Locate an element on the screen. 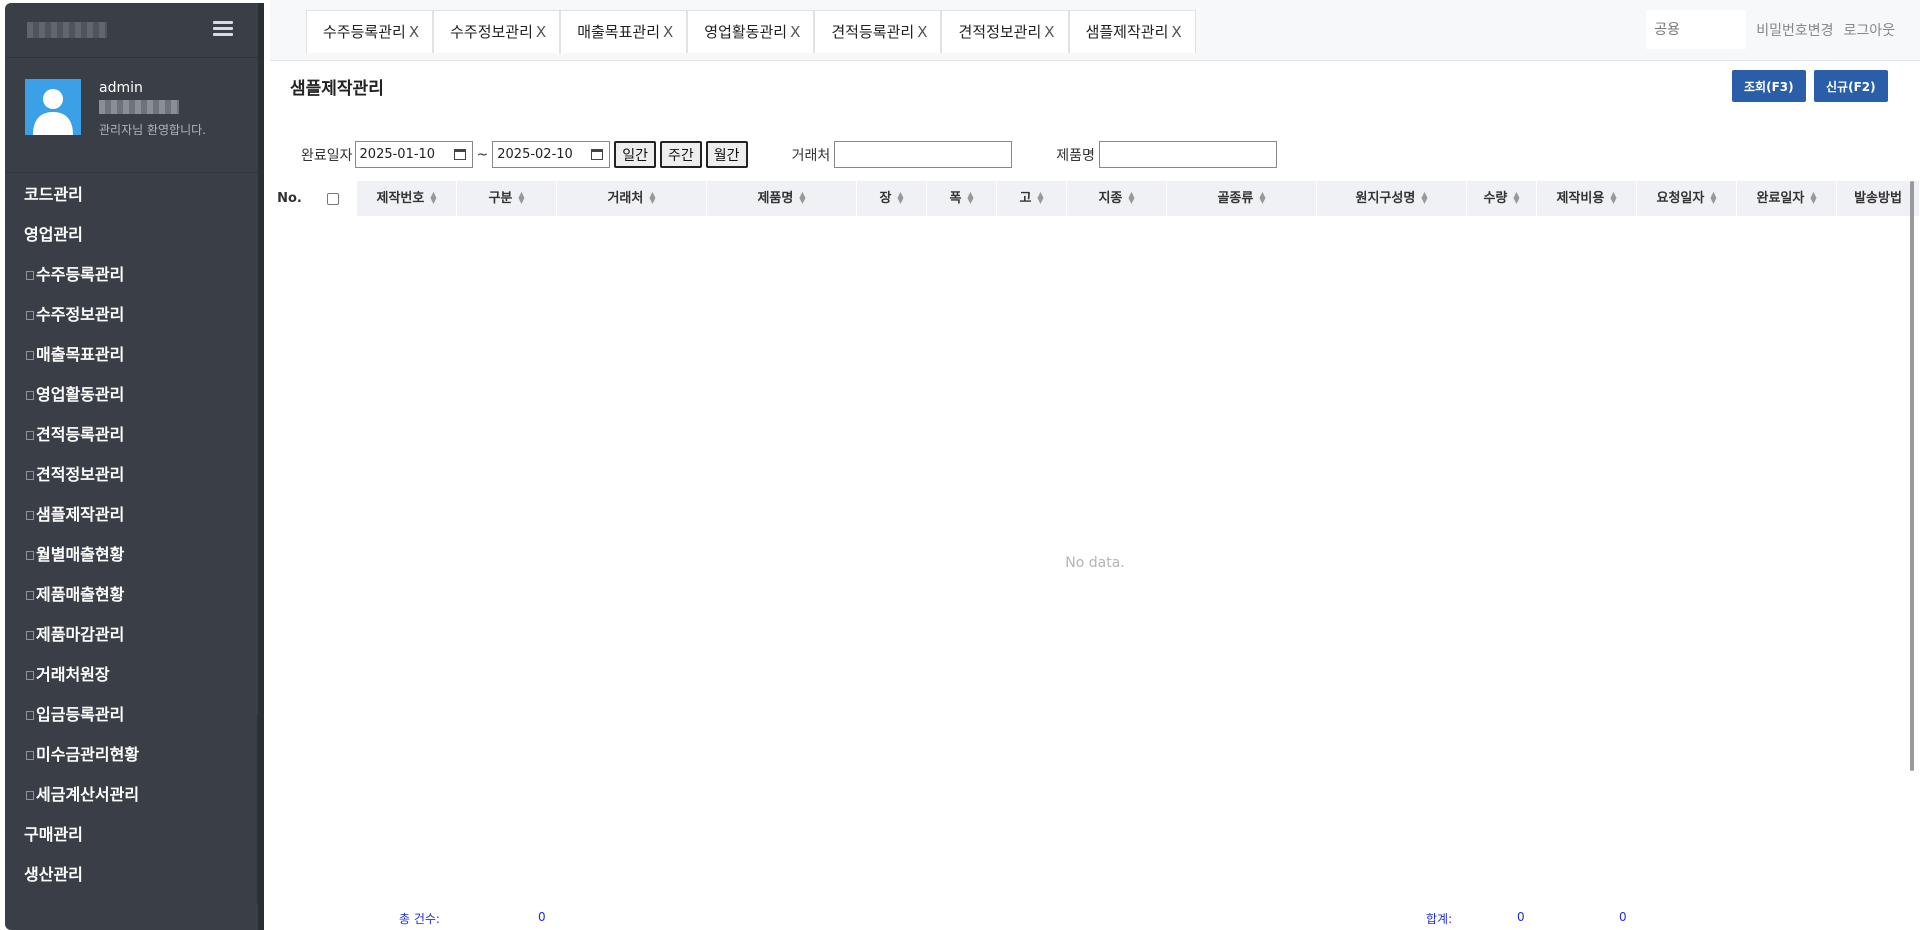 Image resolution: width=1920 pixels, height=930 pixels. weekly-button: 주간 is located at coordinates (681, 154).